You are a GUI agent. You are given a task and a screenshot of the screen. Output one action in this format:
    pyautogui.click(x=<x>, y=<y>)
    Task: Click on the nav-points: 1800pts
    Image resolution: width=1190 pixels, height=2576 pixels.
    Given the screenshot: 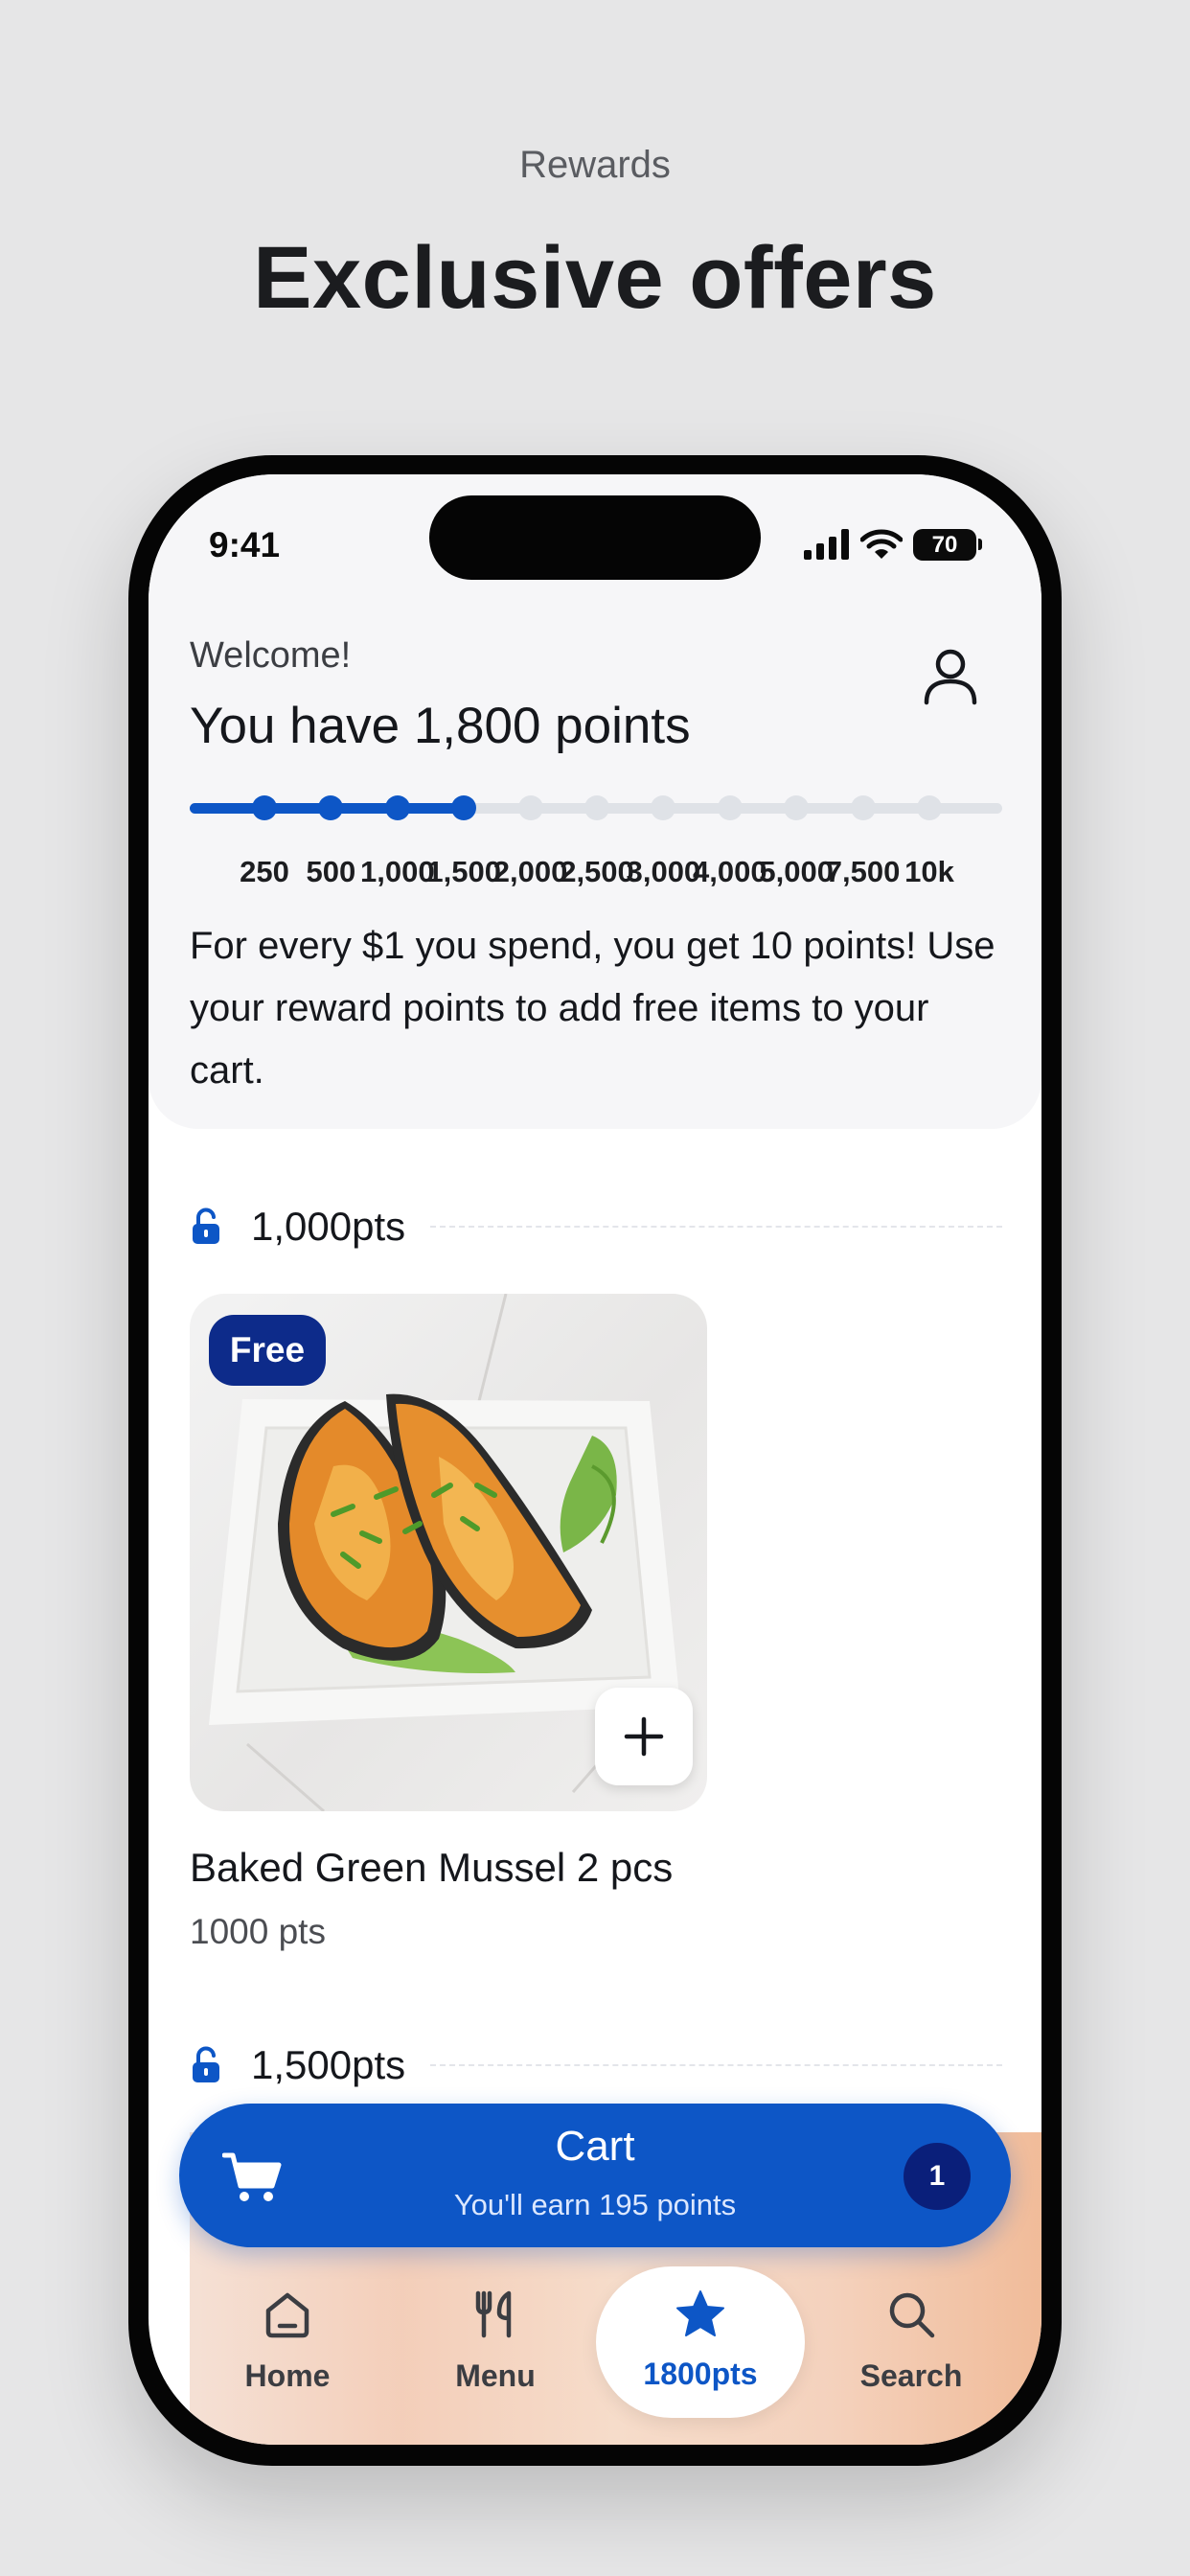 What is the action you would take?
    pyautogui.click(x=700, y=2342)
    